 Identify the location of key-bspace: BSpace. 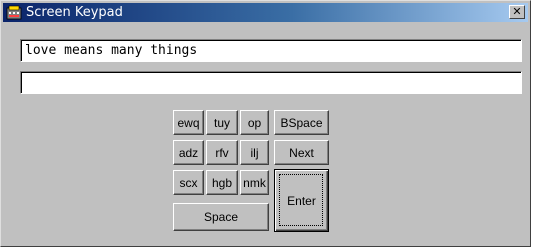
(301, 122).